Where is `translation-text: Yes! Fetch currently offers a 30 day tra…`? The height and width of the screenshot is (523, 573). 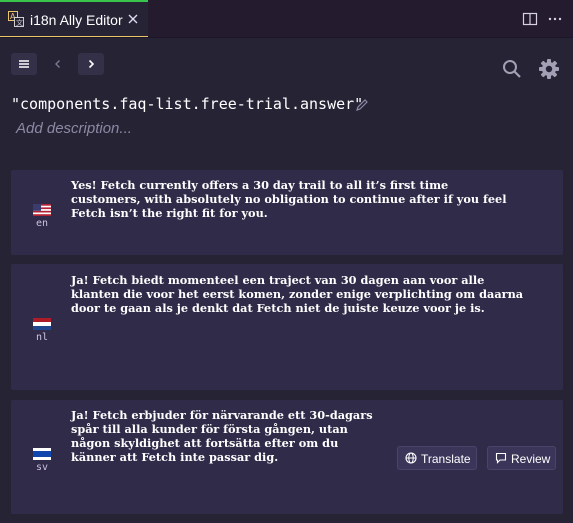
translation-text: Yes! Fetch currently offers a 30 day tra… is located at coordinates (289, 199).